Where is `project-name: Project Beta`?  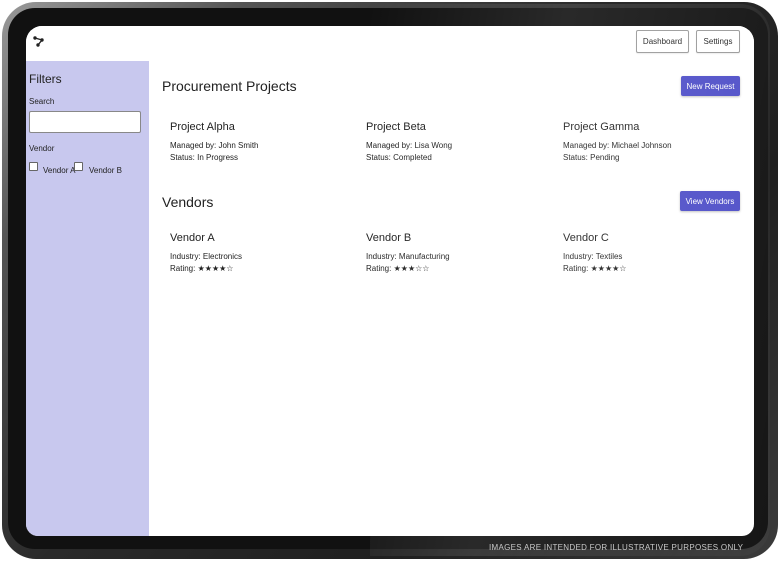 project-name: Project Beta is located at coordinates (396, 127).